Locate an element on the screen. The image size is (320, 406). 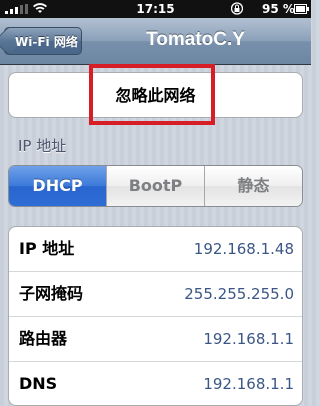
orientation-lock-icon is located at coordinates (237, 8).